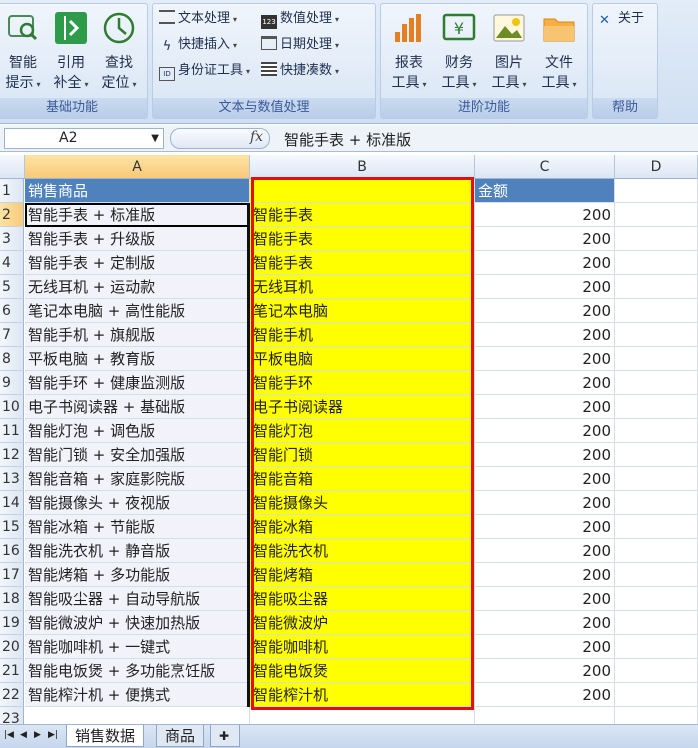  I want to click on file-tool-button: 文件 工具 ▾, so click(559, 53).